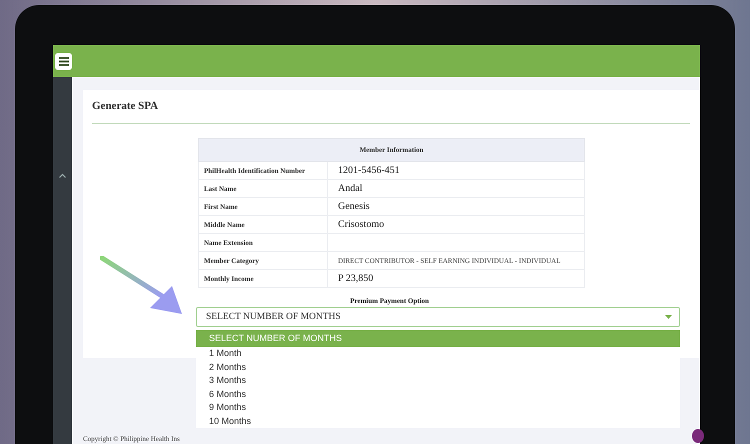 This screenshot has width=750, height=444. What do you see at coordinates (438, 353) in the screenshot?
I see `dropdown-option: 1 Month` at bounding box center [438, 353].